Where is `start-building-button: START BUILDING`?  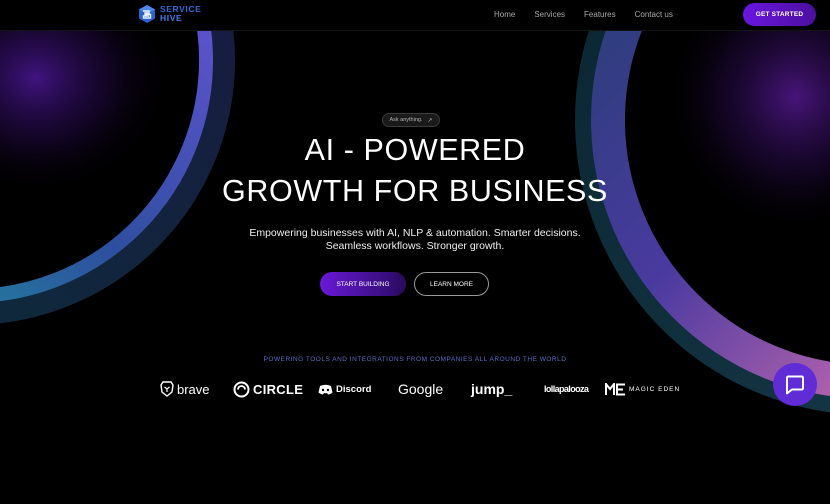 start-building-button: START BUILDING is located at coordinates (363, 284).